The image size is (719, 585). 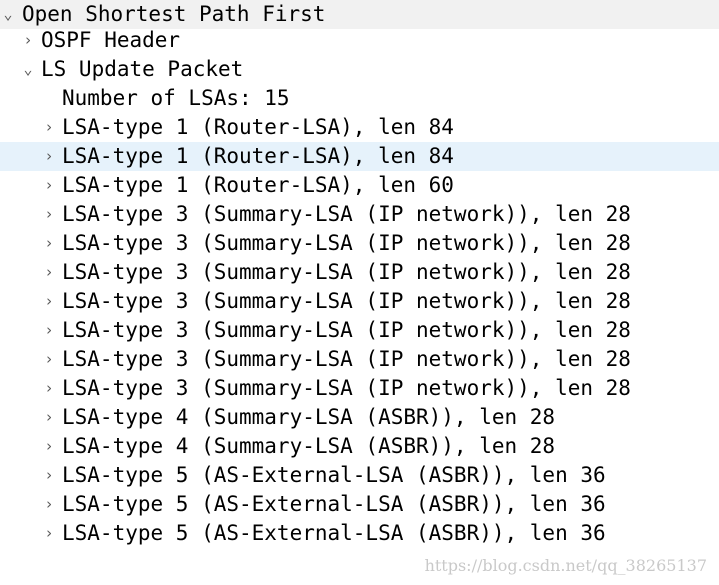 I want to click on tree-row-label: Open Shortest Path First, so click(x=174, y=14).